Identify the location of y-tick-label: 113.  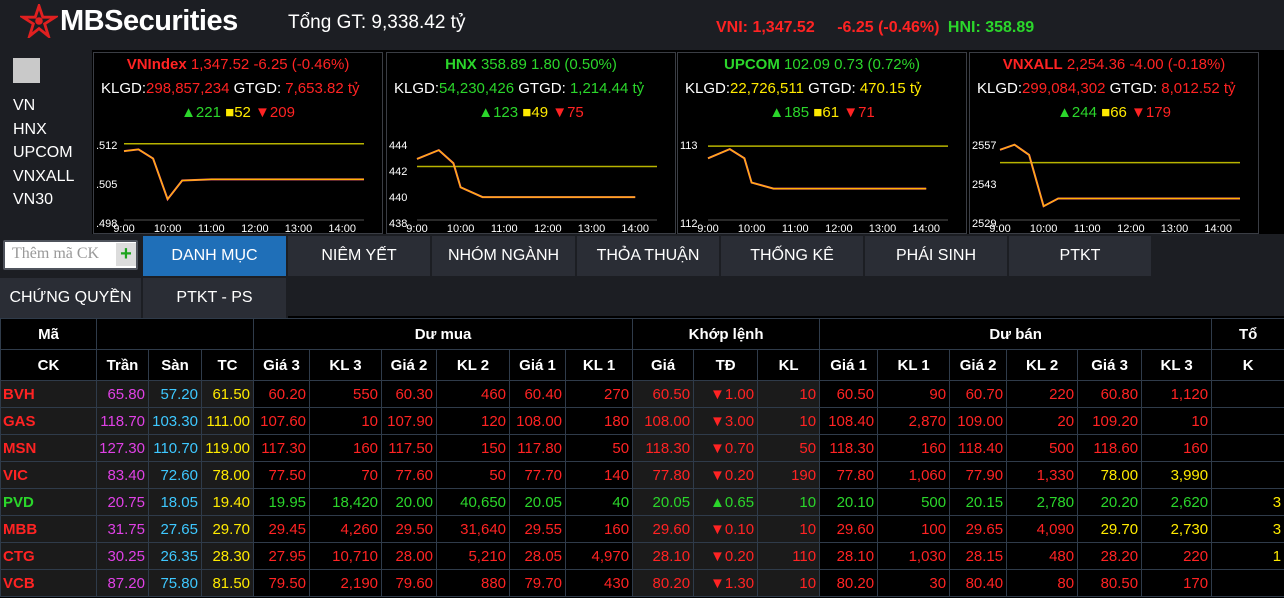
(689, 146).